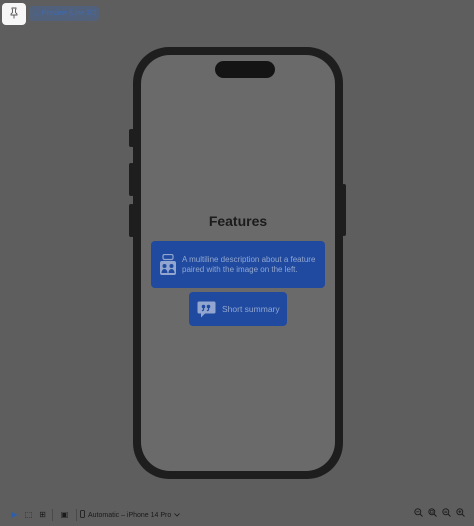  Describe the element at coordinates (206, 309) in the screenshot. I see `quote-bubble-icon` at that location.